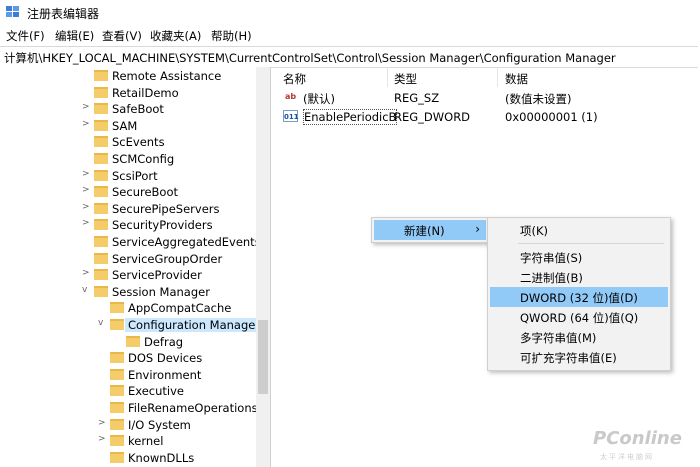 This screenshot has width=700, height=467. What do you see at coordinates (172, 160) in the screenshot?
I see `tree-item: SCMConfig` at bounding box center [172, 160].